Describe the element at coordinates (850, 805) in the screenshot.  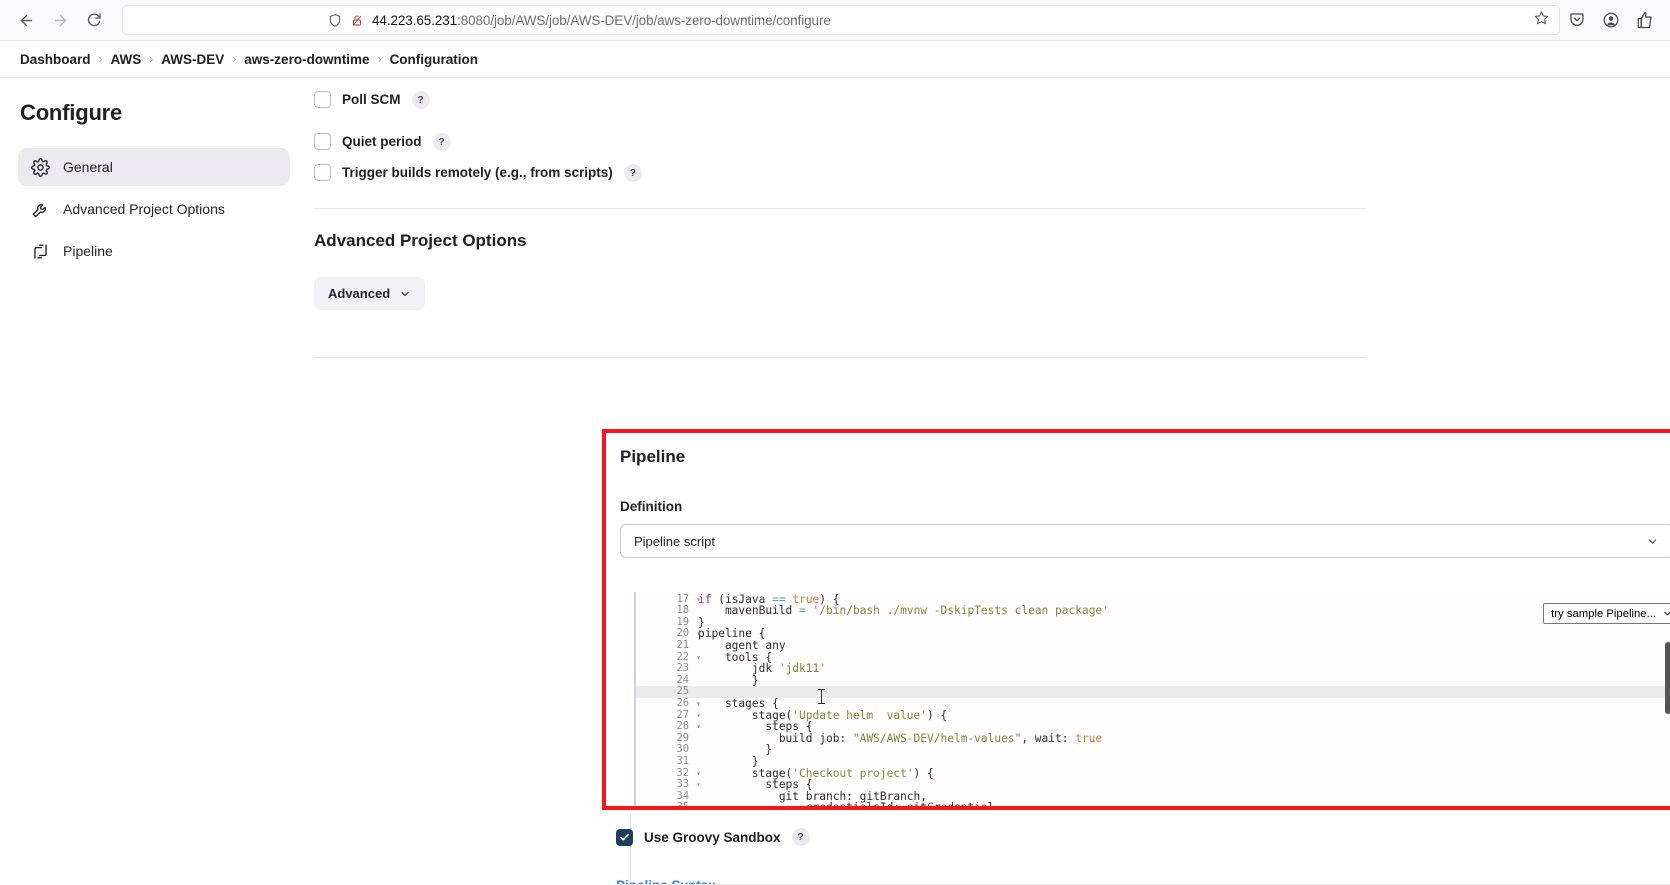
I see `code-line-text: credentialsId: gitCredential,` at that location.